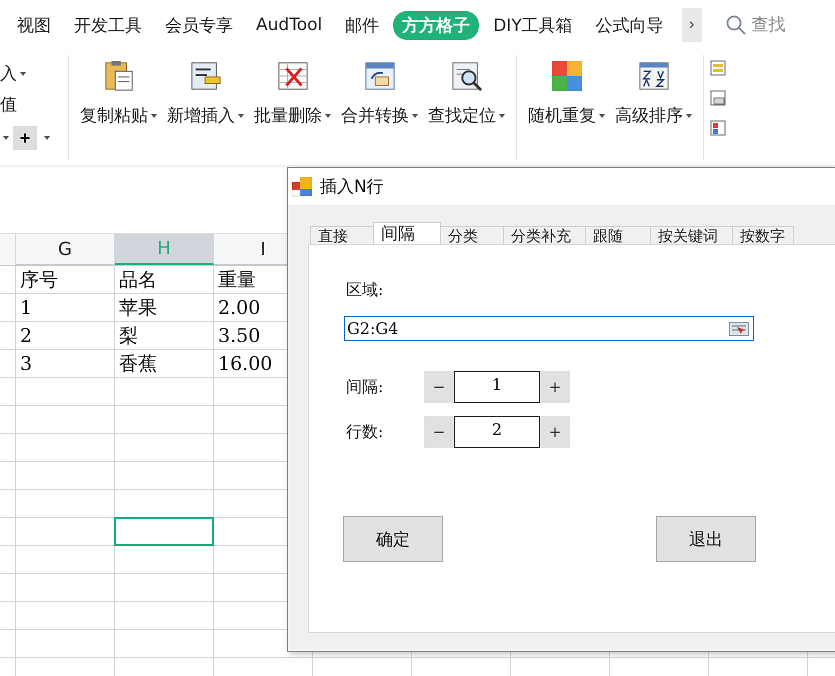  I want to click on sort-icon, so click(654, 76).